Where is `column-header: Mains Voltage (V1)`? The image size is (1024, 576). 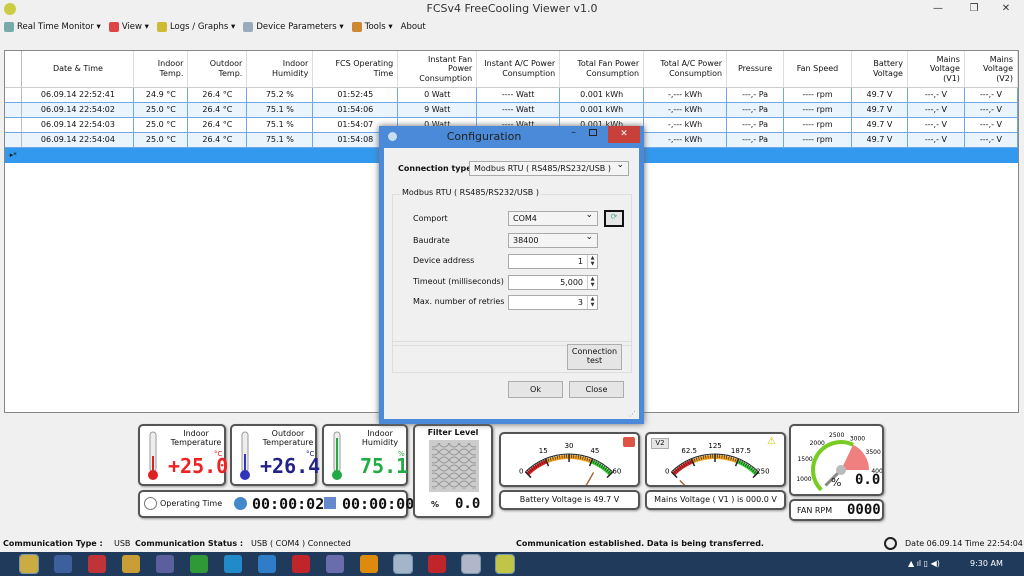 column-header: Mains Voltage (V1) is located at coordinates (936, 69).